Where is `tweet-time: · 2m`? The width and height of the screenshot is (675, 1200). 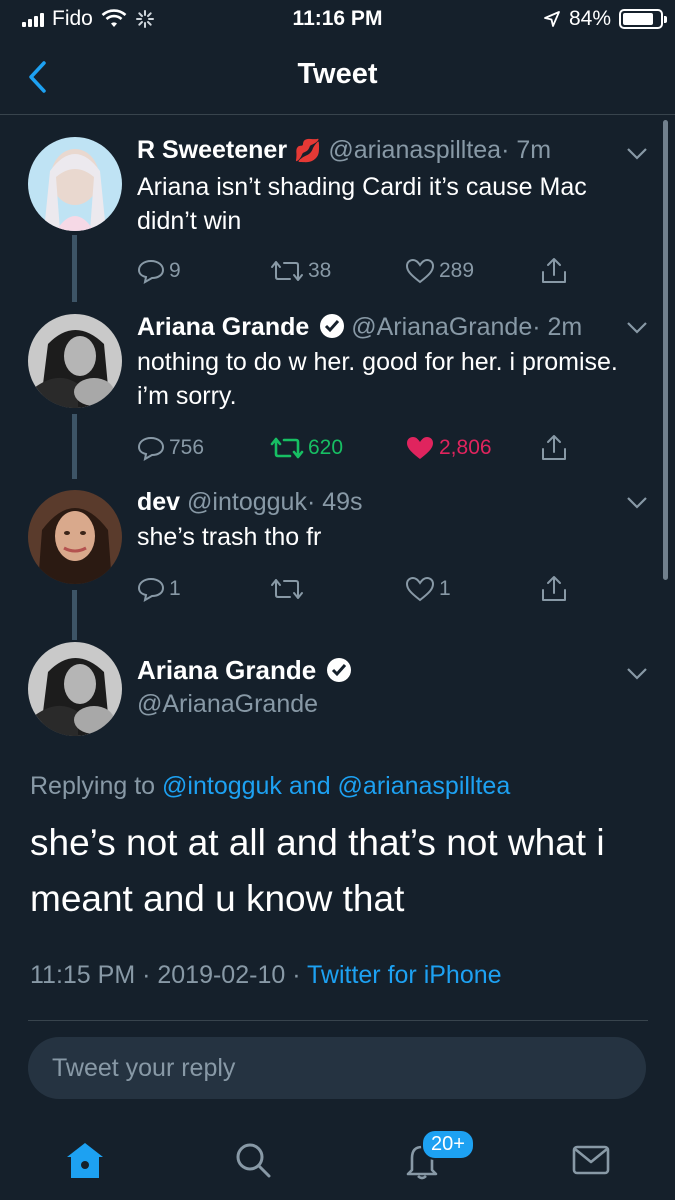
tweet-time: · 2m is located at coordinates (557, 327).